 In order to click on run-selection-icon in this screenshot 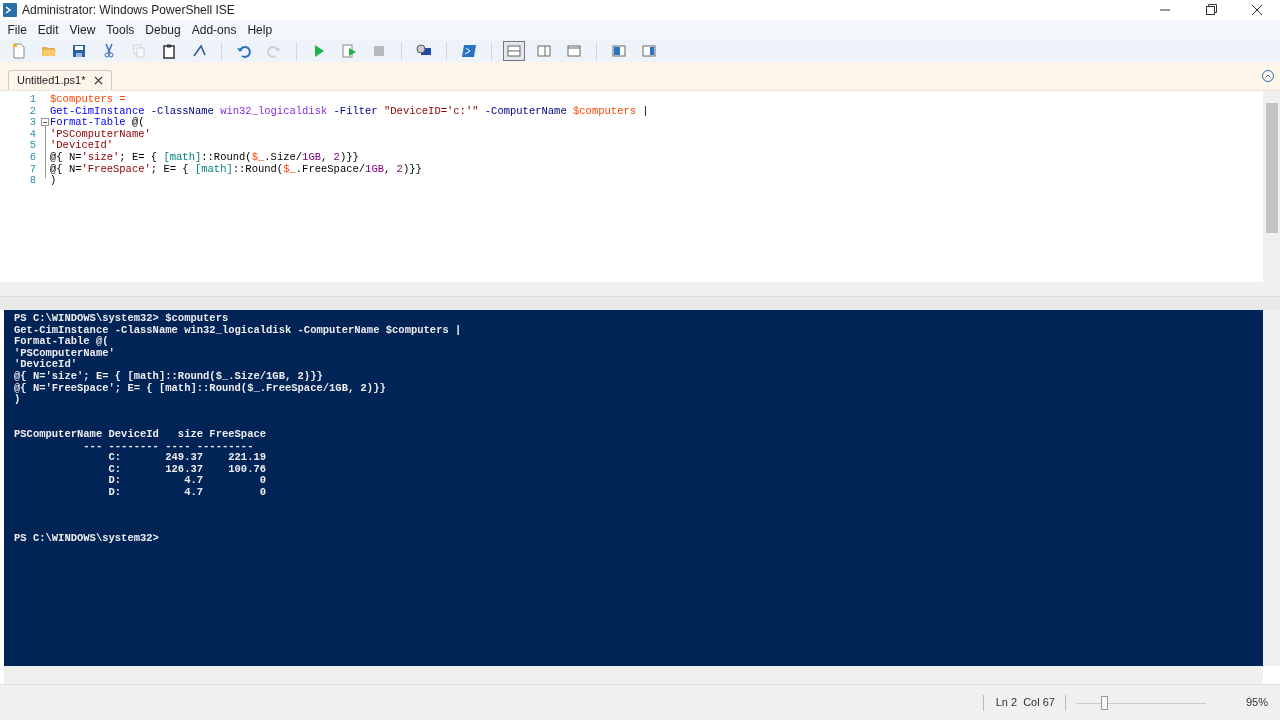, I will do `click(349, 51)`.